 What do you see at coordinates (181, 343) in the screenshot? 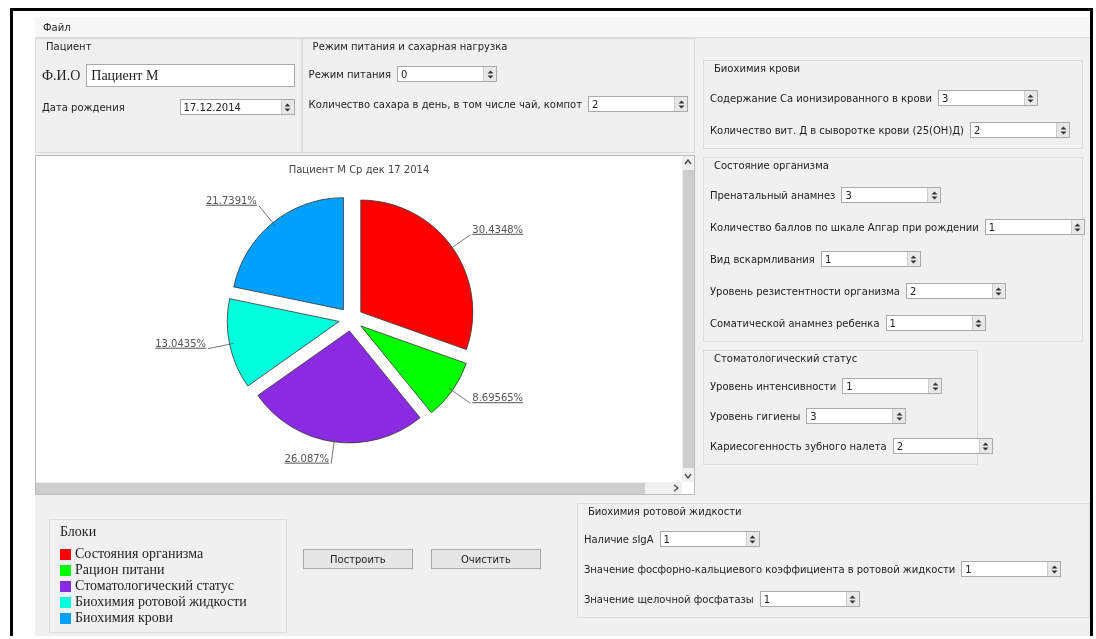
I see `data-label: 13.0435%` at bounding box center [181, 343].